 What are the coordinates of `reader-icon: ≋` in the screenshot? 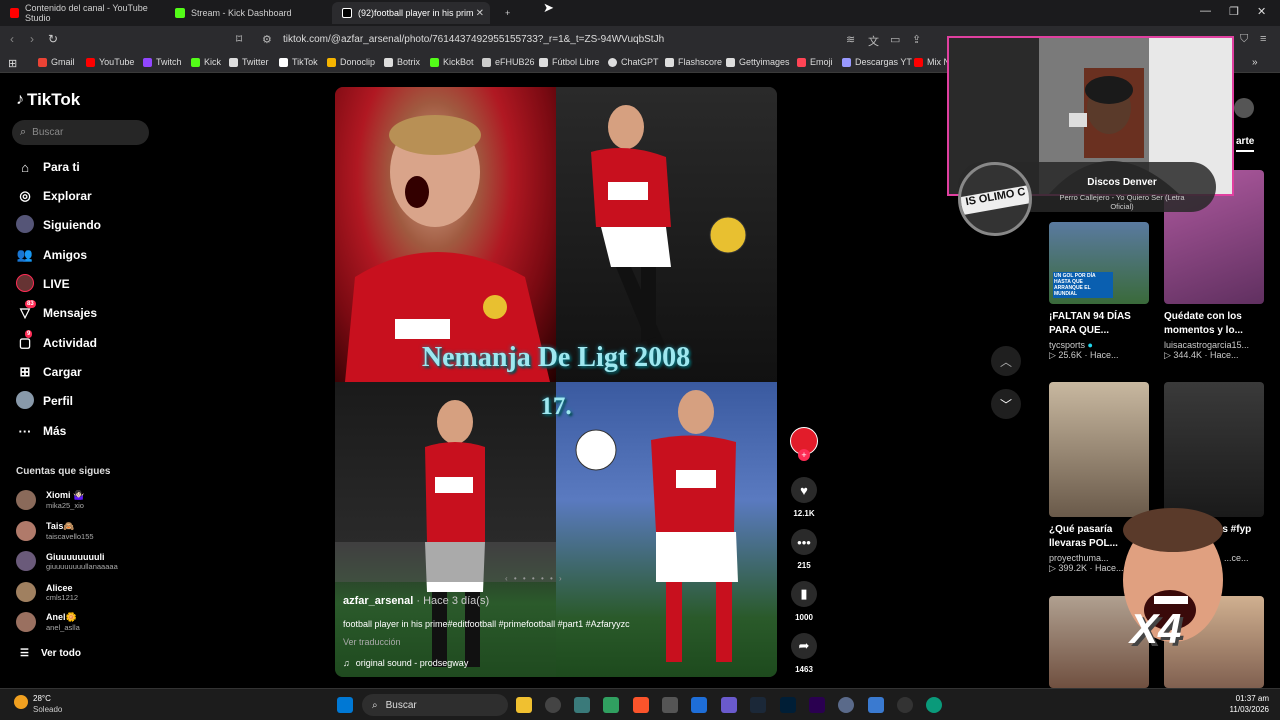 It's located at (850, 39).